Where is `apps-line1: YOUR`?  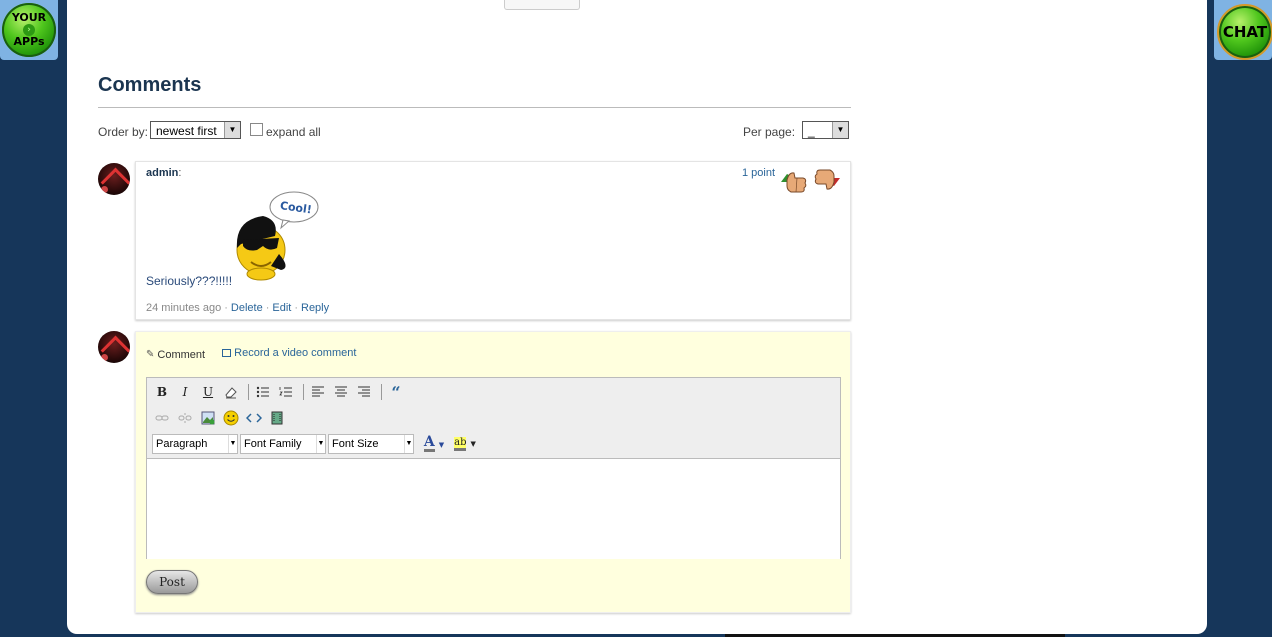 apps-line1: YOUR is located at coordinates (29, 17).